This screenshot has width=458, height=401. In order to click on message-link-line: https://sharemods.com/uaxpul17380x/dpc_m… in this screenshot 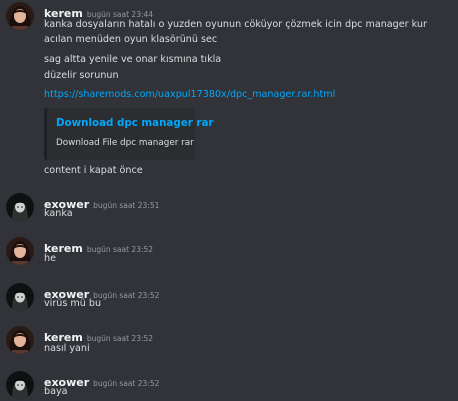, I will do `click(189, 94)`.